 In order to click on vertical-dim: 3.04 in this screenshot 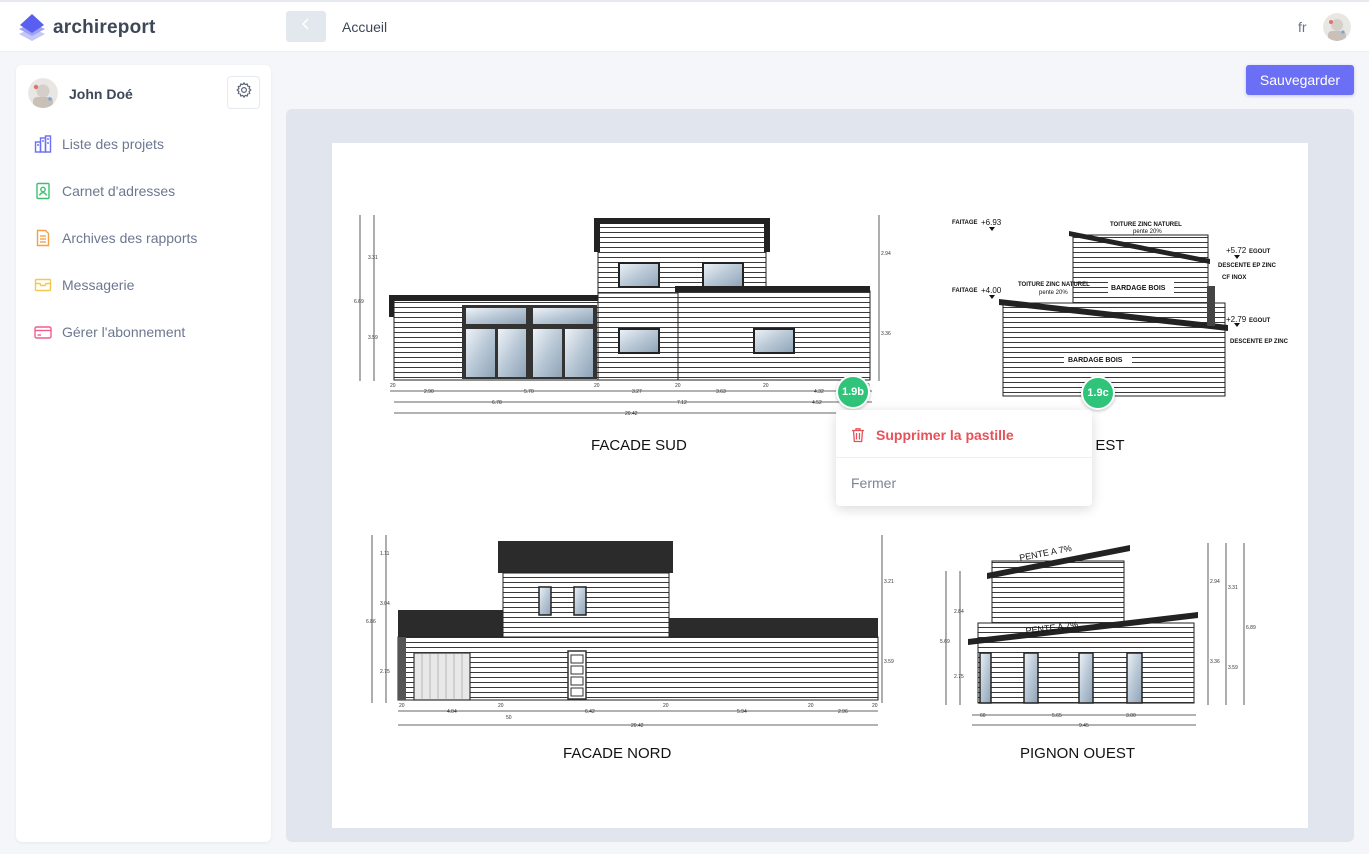, I will do `click(385, 604)`.